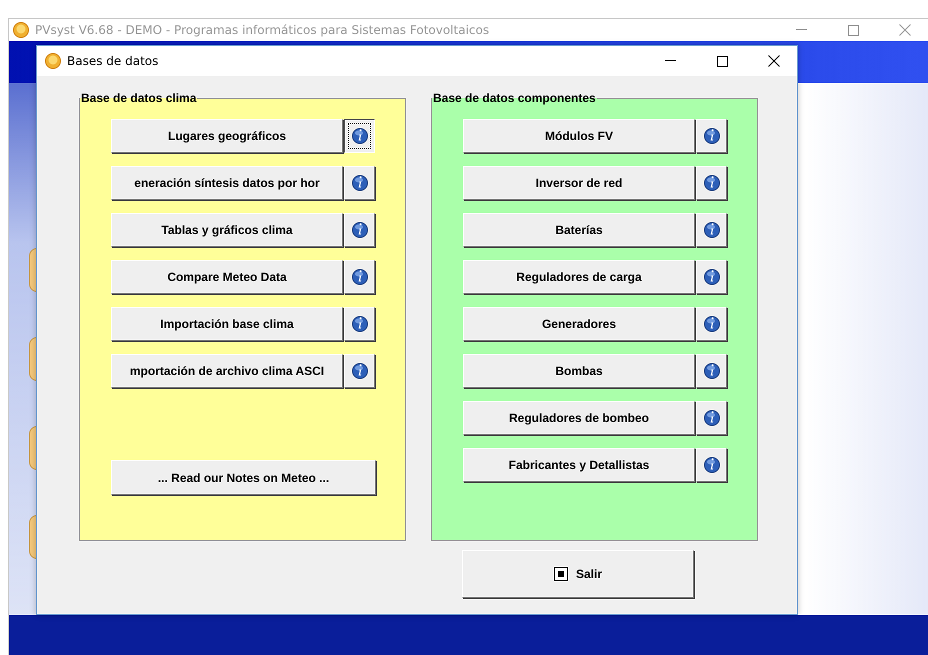 The height and width of the screenshot is (655, 928). I want to click on database-button: mportación de archivo clima ASCI, so click(227, 371).